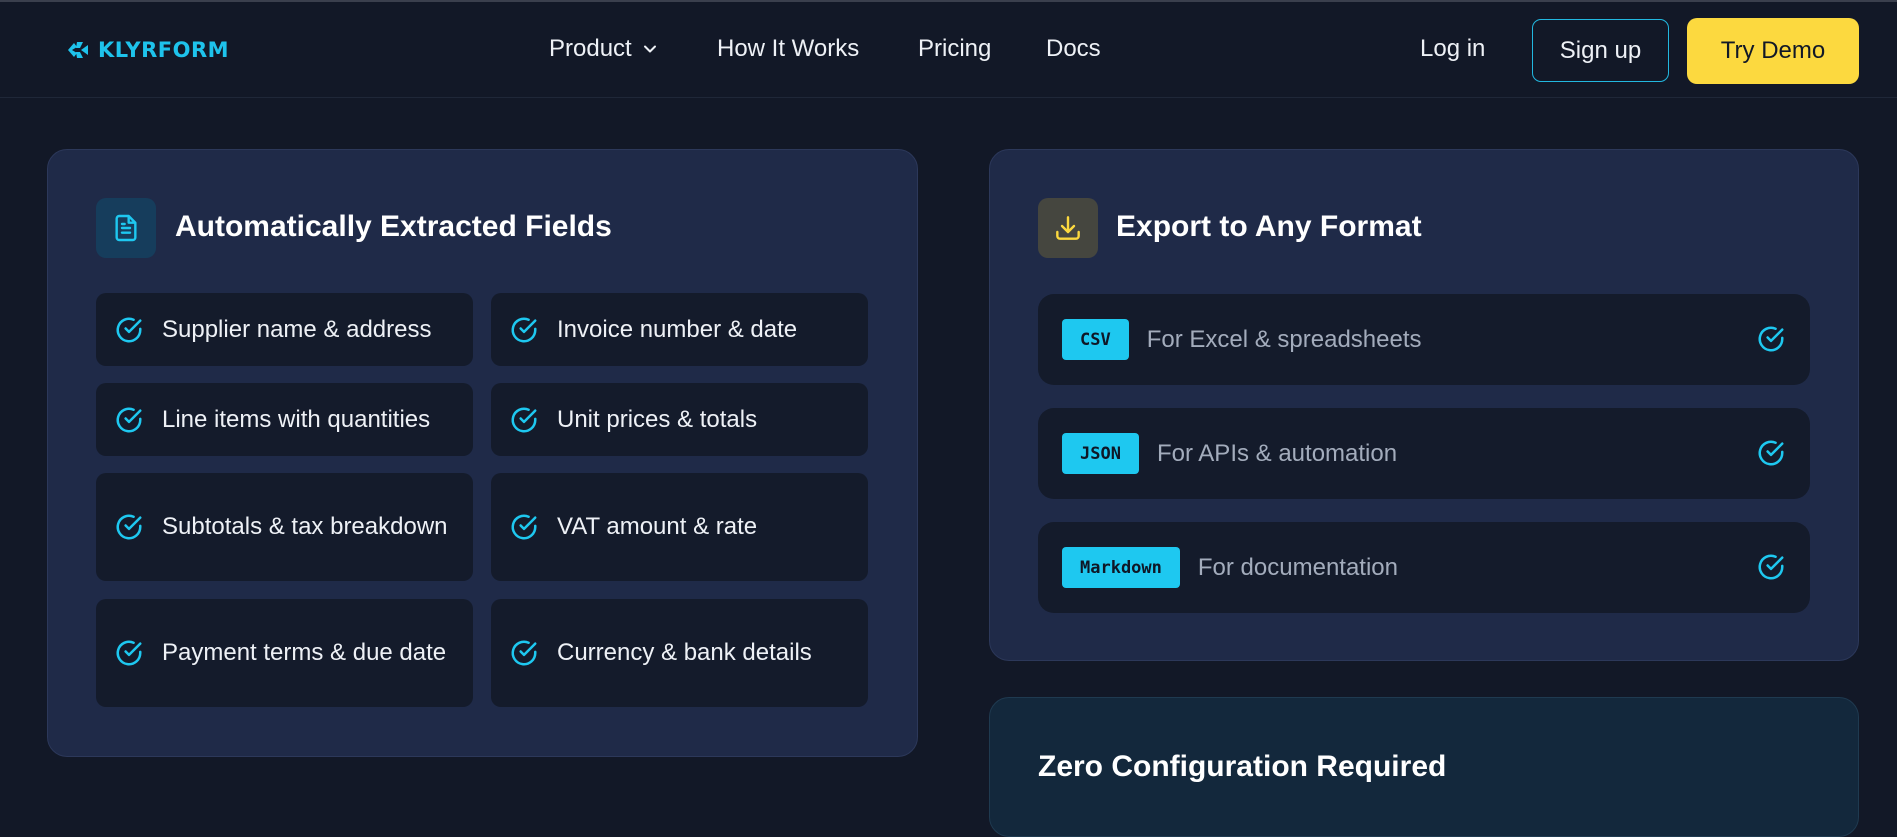 This screenshot has width=1897, height=837. Describe the element at coordinates (657, 526) in the screenshot. I see `field-item-label: VAT amount & rate` at that location.